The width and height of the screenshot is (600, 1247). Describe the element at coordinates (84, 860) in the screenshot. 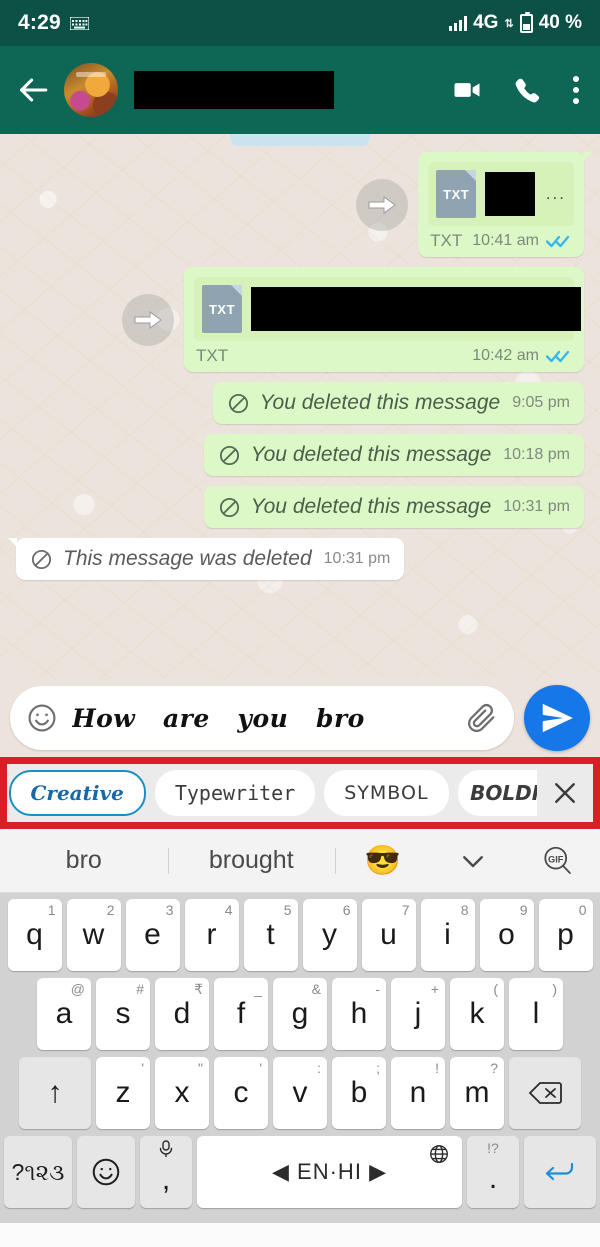

I see `suggestion-word-1: bro` at that location.